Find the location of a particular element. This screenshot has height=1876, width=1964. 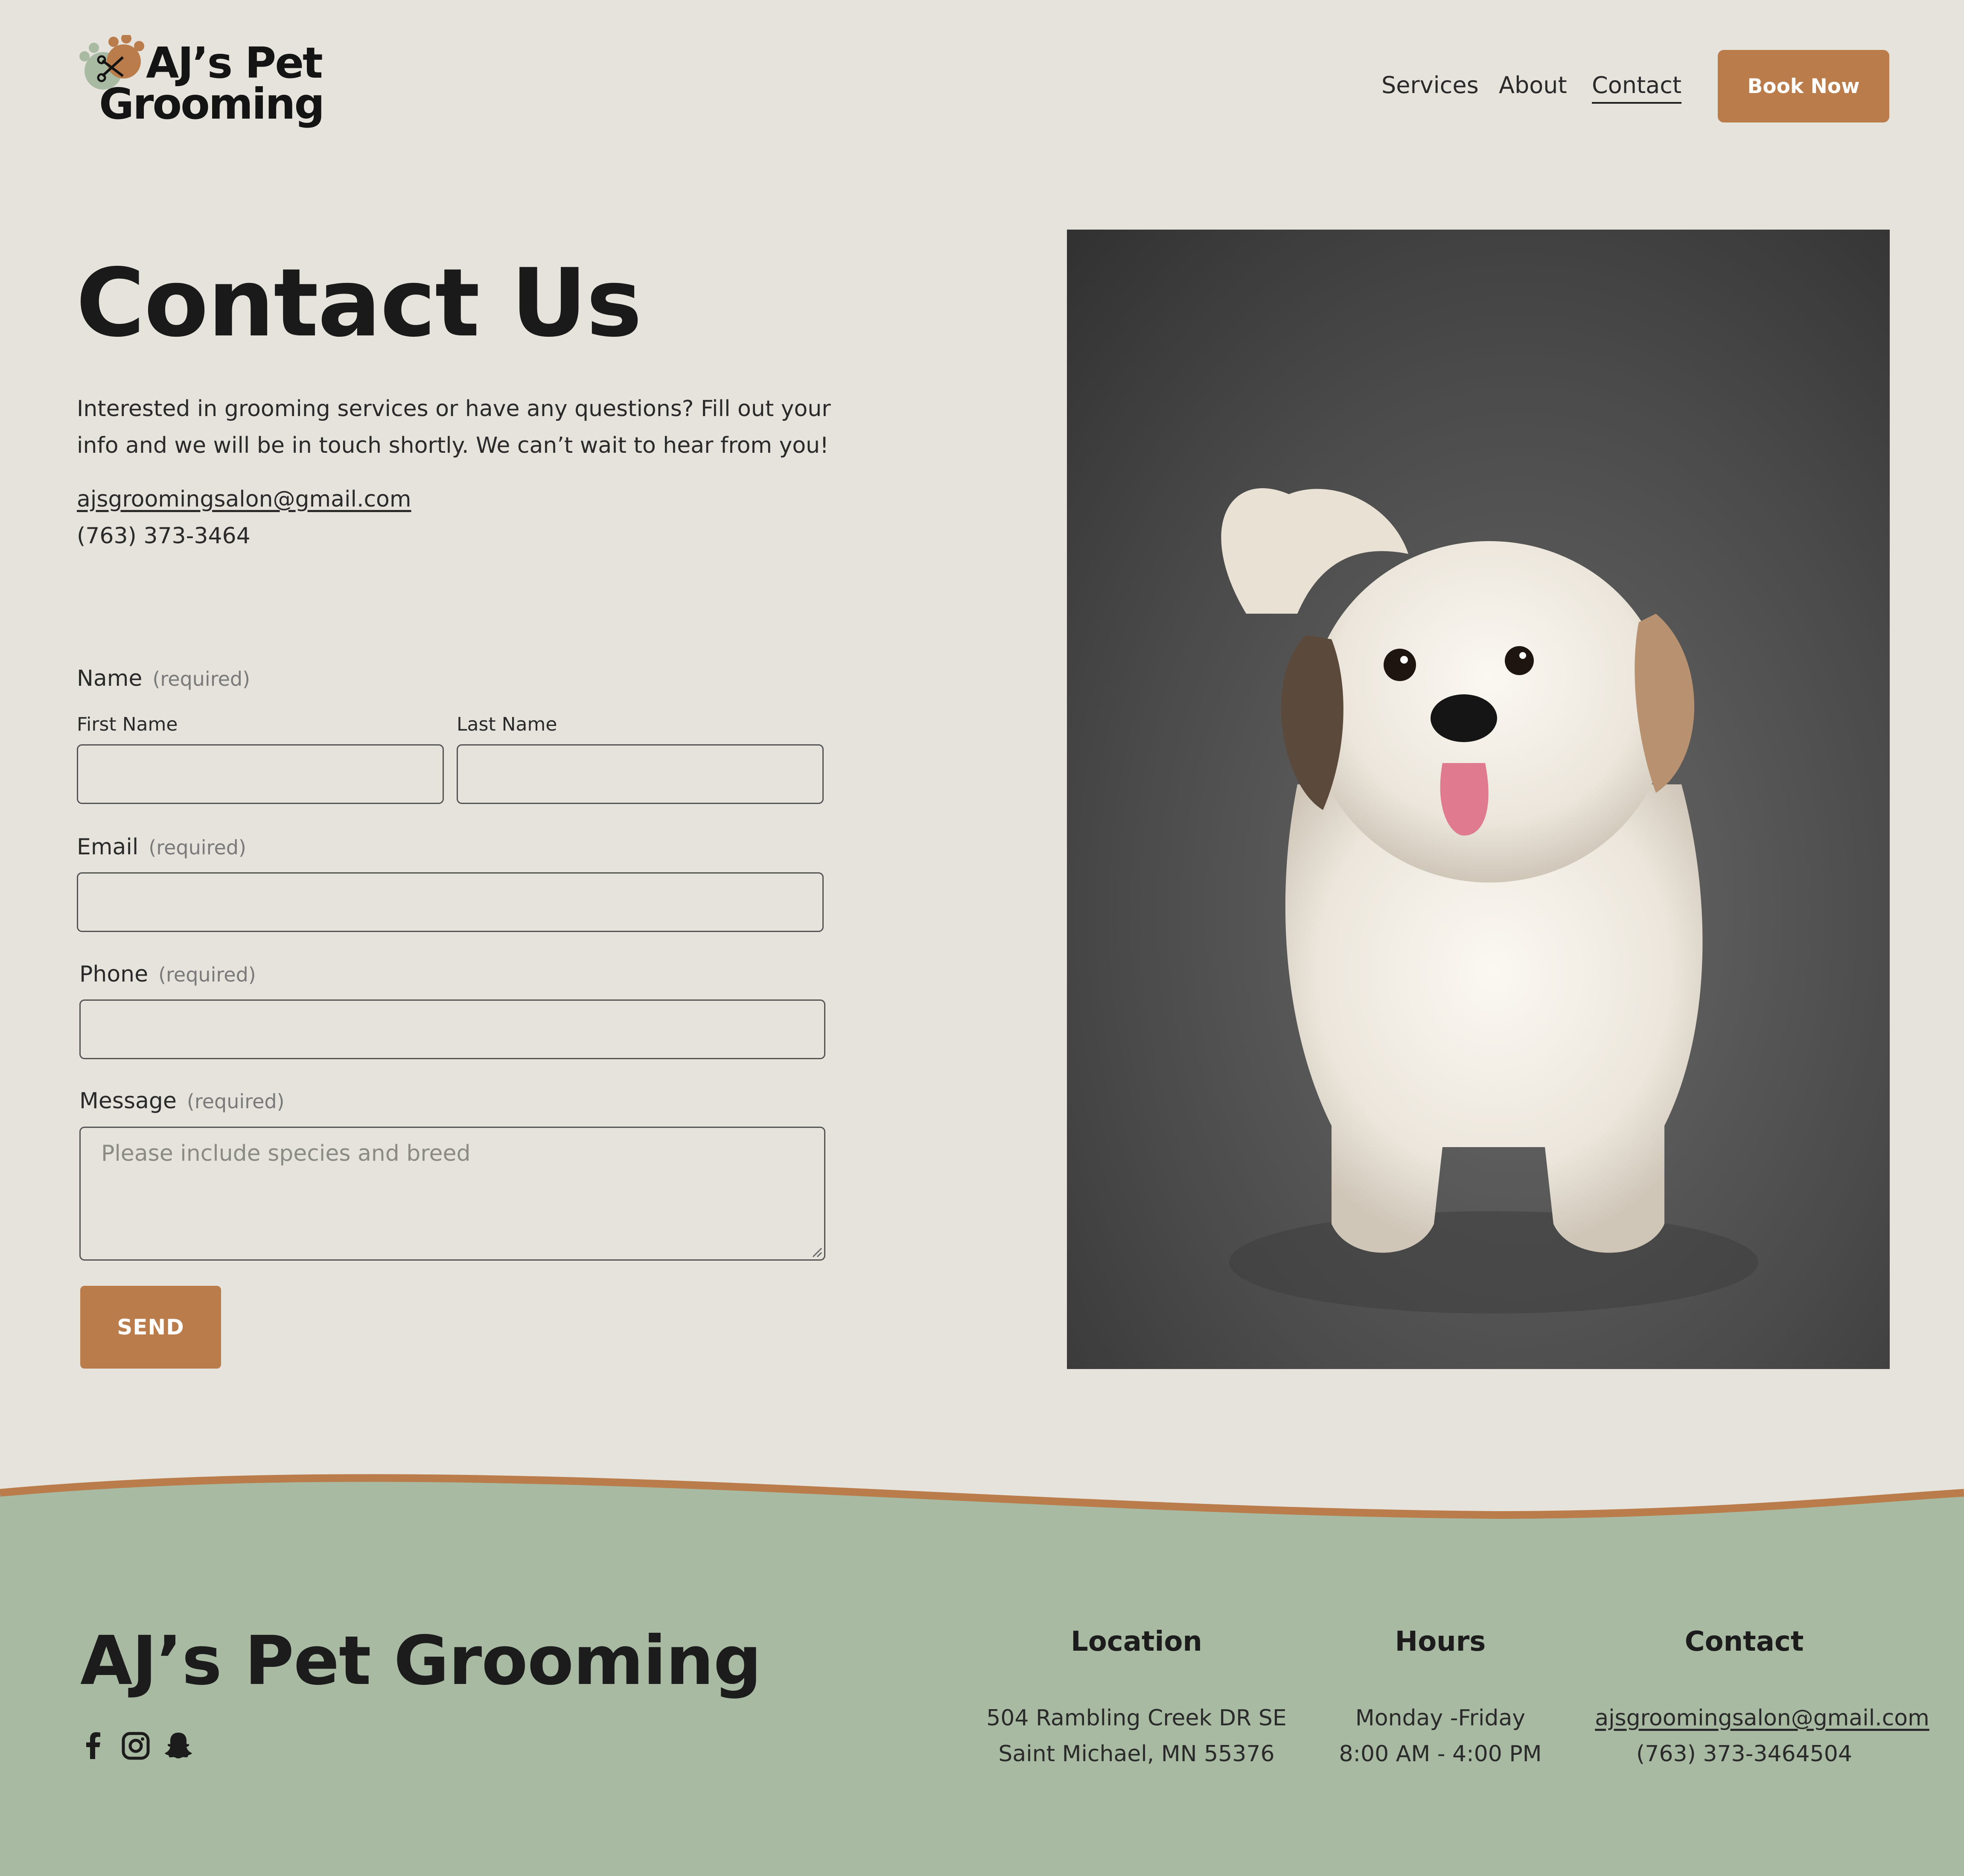

facebook-icon is located at coordinates (94, 1746).